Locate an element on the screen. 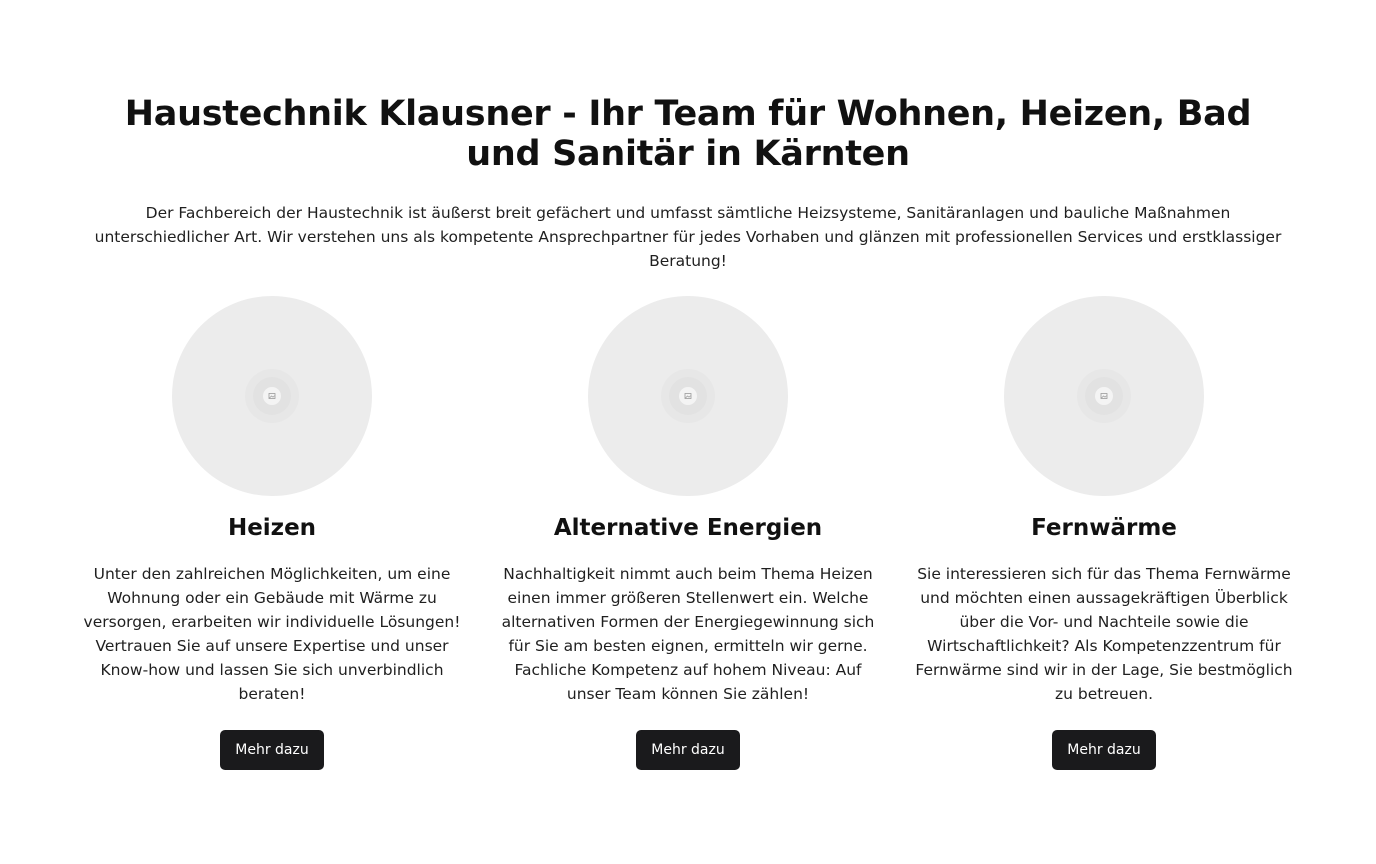 The width and height of the screenshot is (1376, 864). mehr-dazu-button-fernwaerme: Mehr dazu is located at coordinates (1104, 750).